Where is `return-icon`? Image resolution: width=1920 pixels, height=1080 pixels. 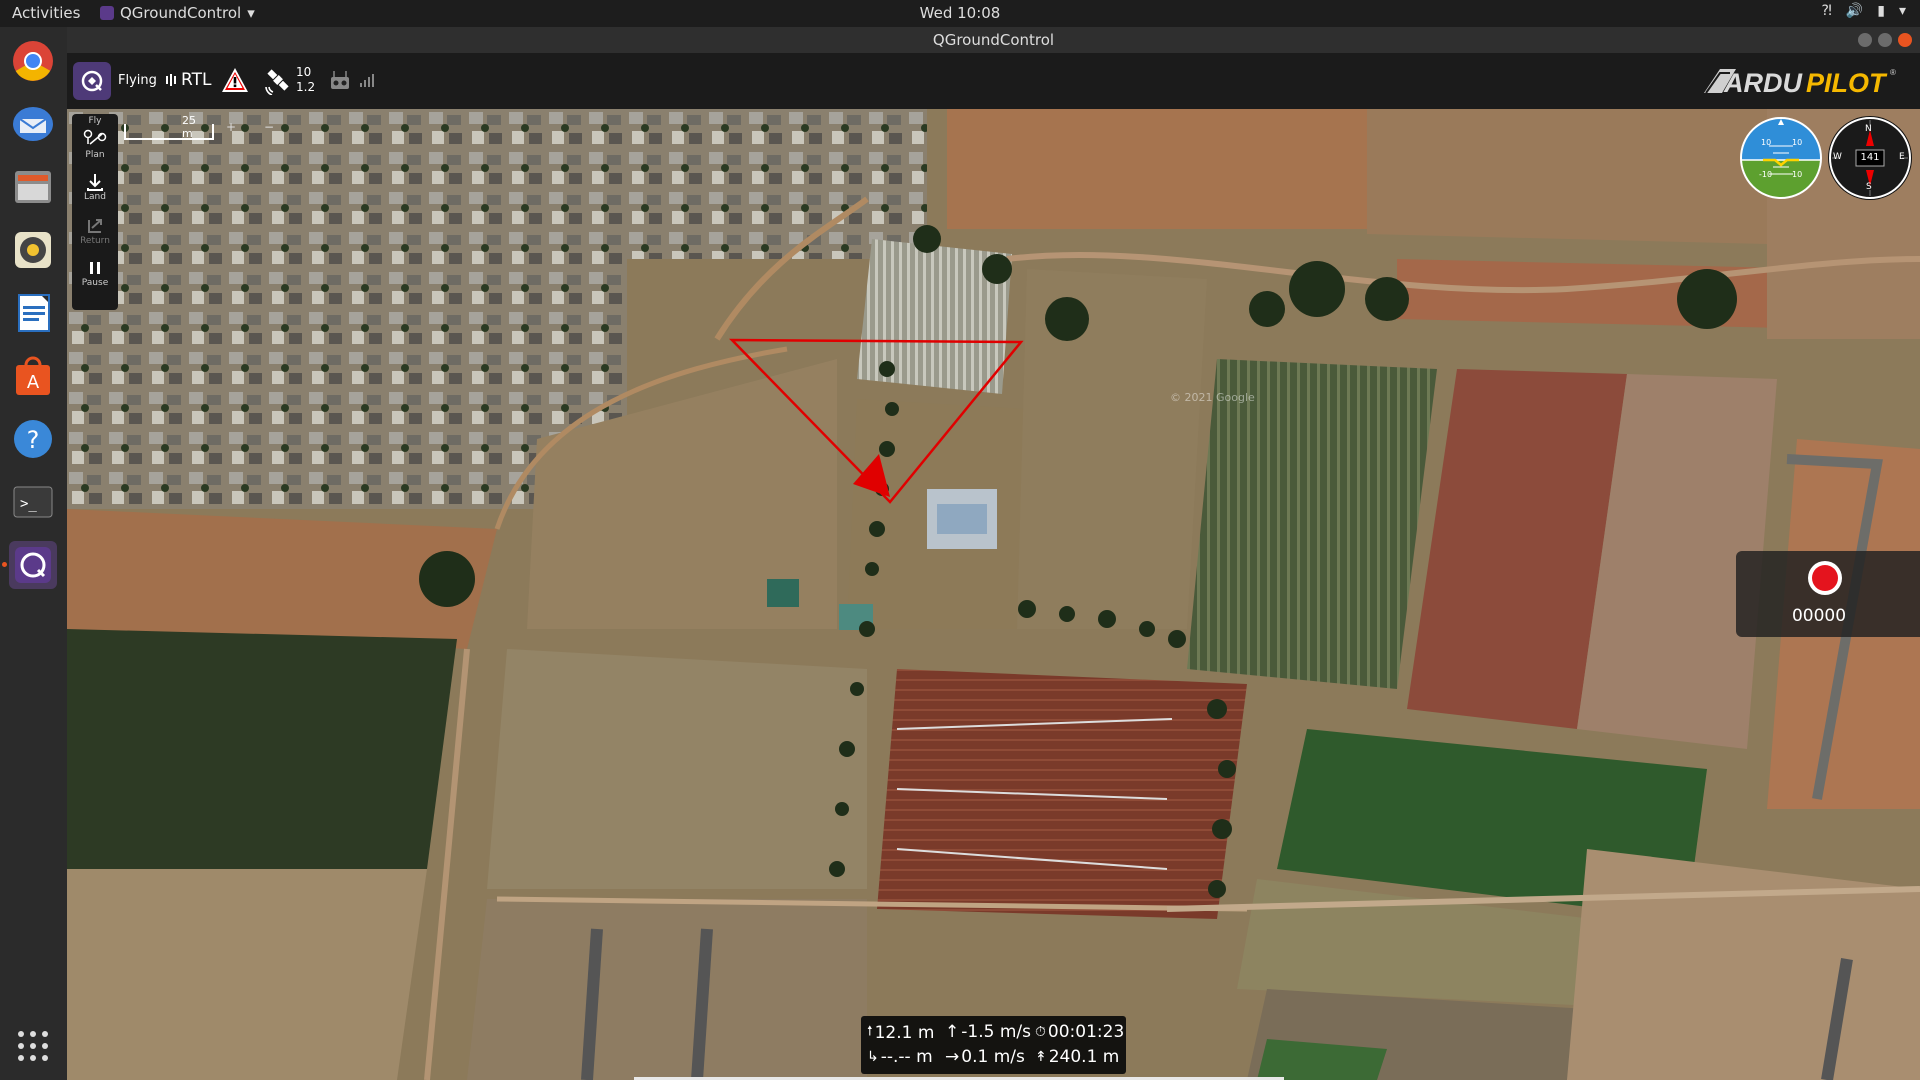 return-icon is located at coordinates (95, 226).